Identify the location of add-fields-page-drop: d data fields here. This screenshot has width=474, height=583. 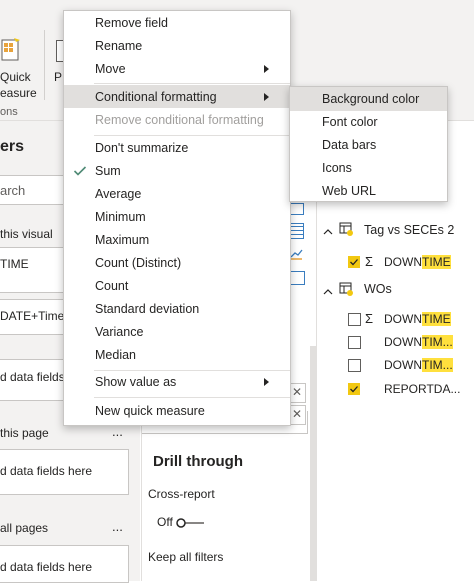
(64, 472).